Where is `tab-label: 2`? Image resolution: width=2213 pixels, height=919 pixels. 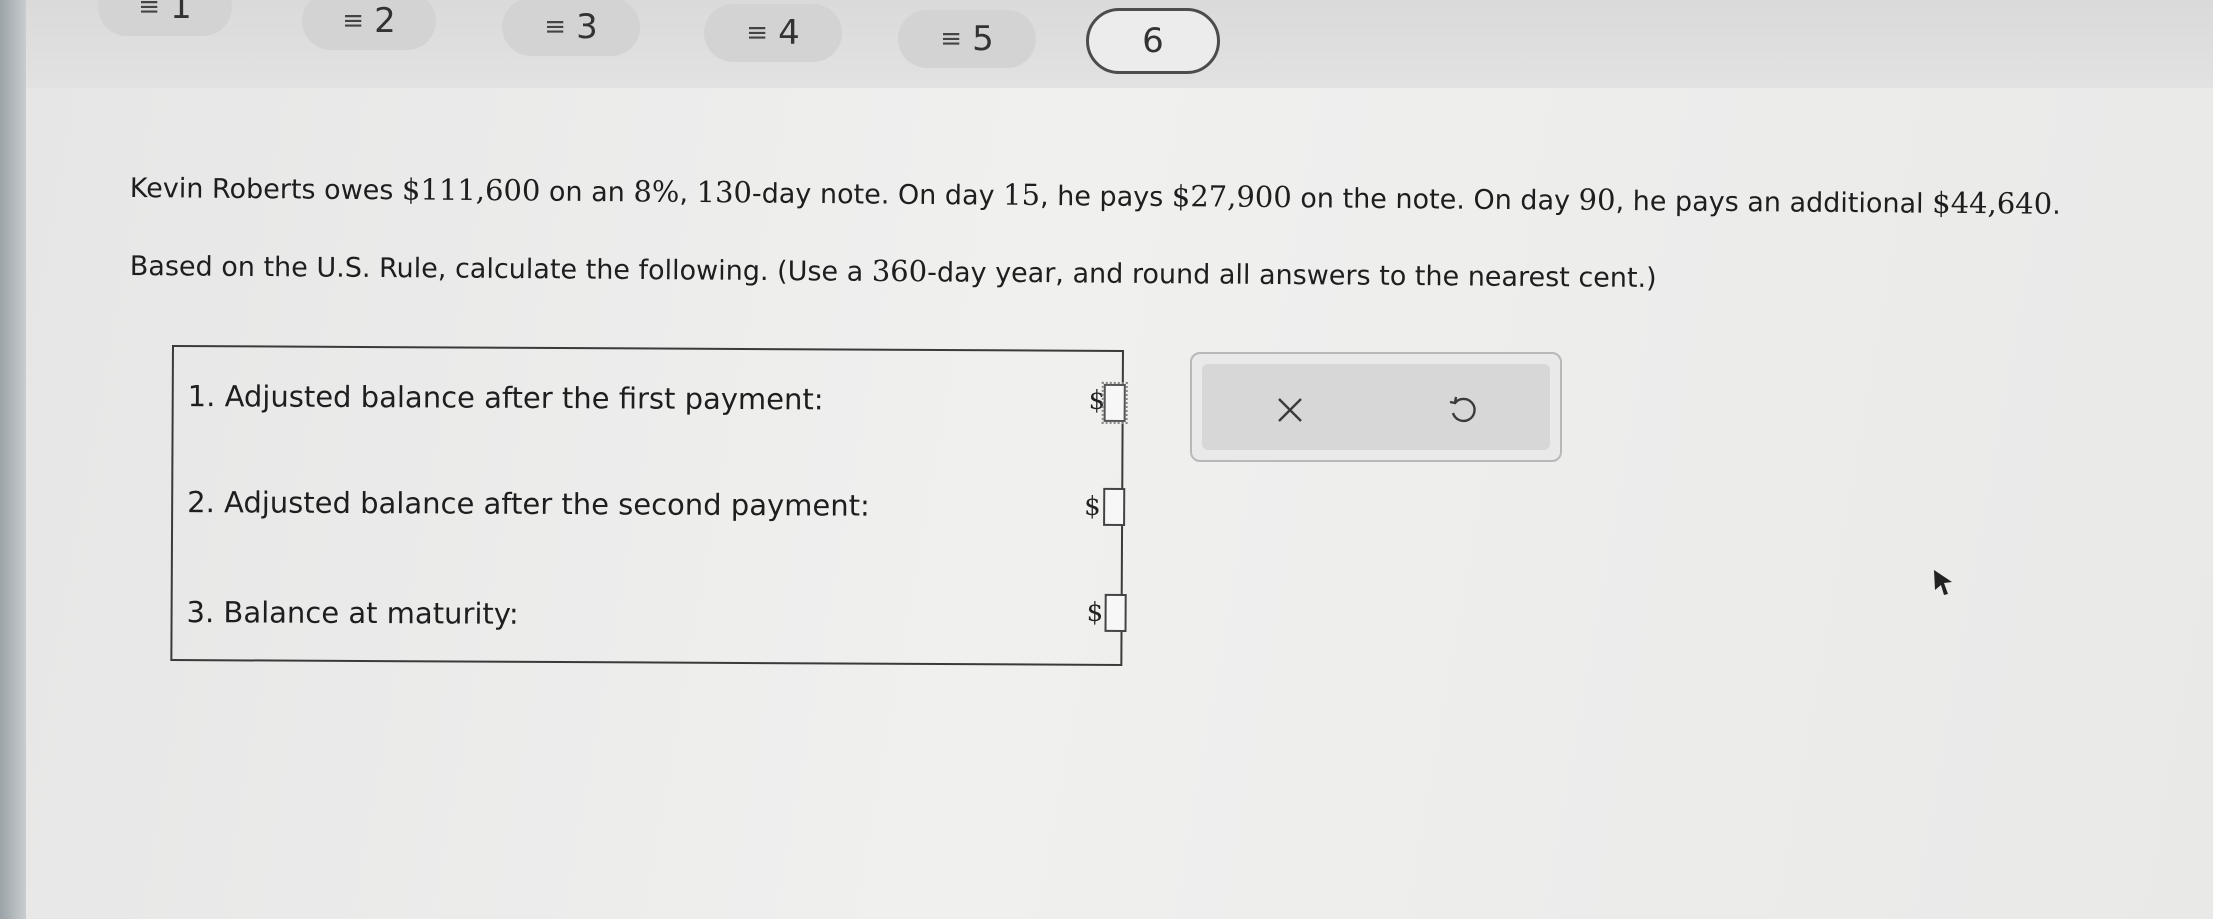 tab-label: 2 is located at coordinates (385, 21).